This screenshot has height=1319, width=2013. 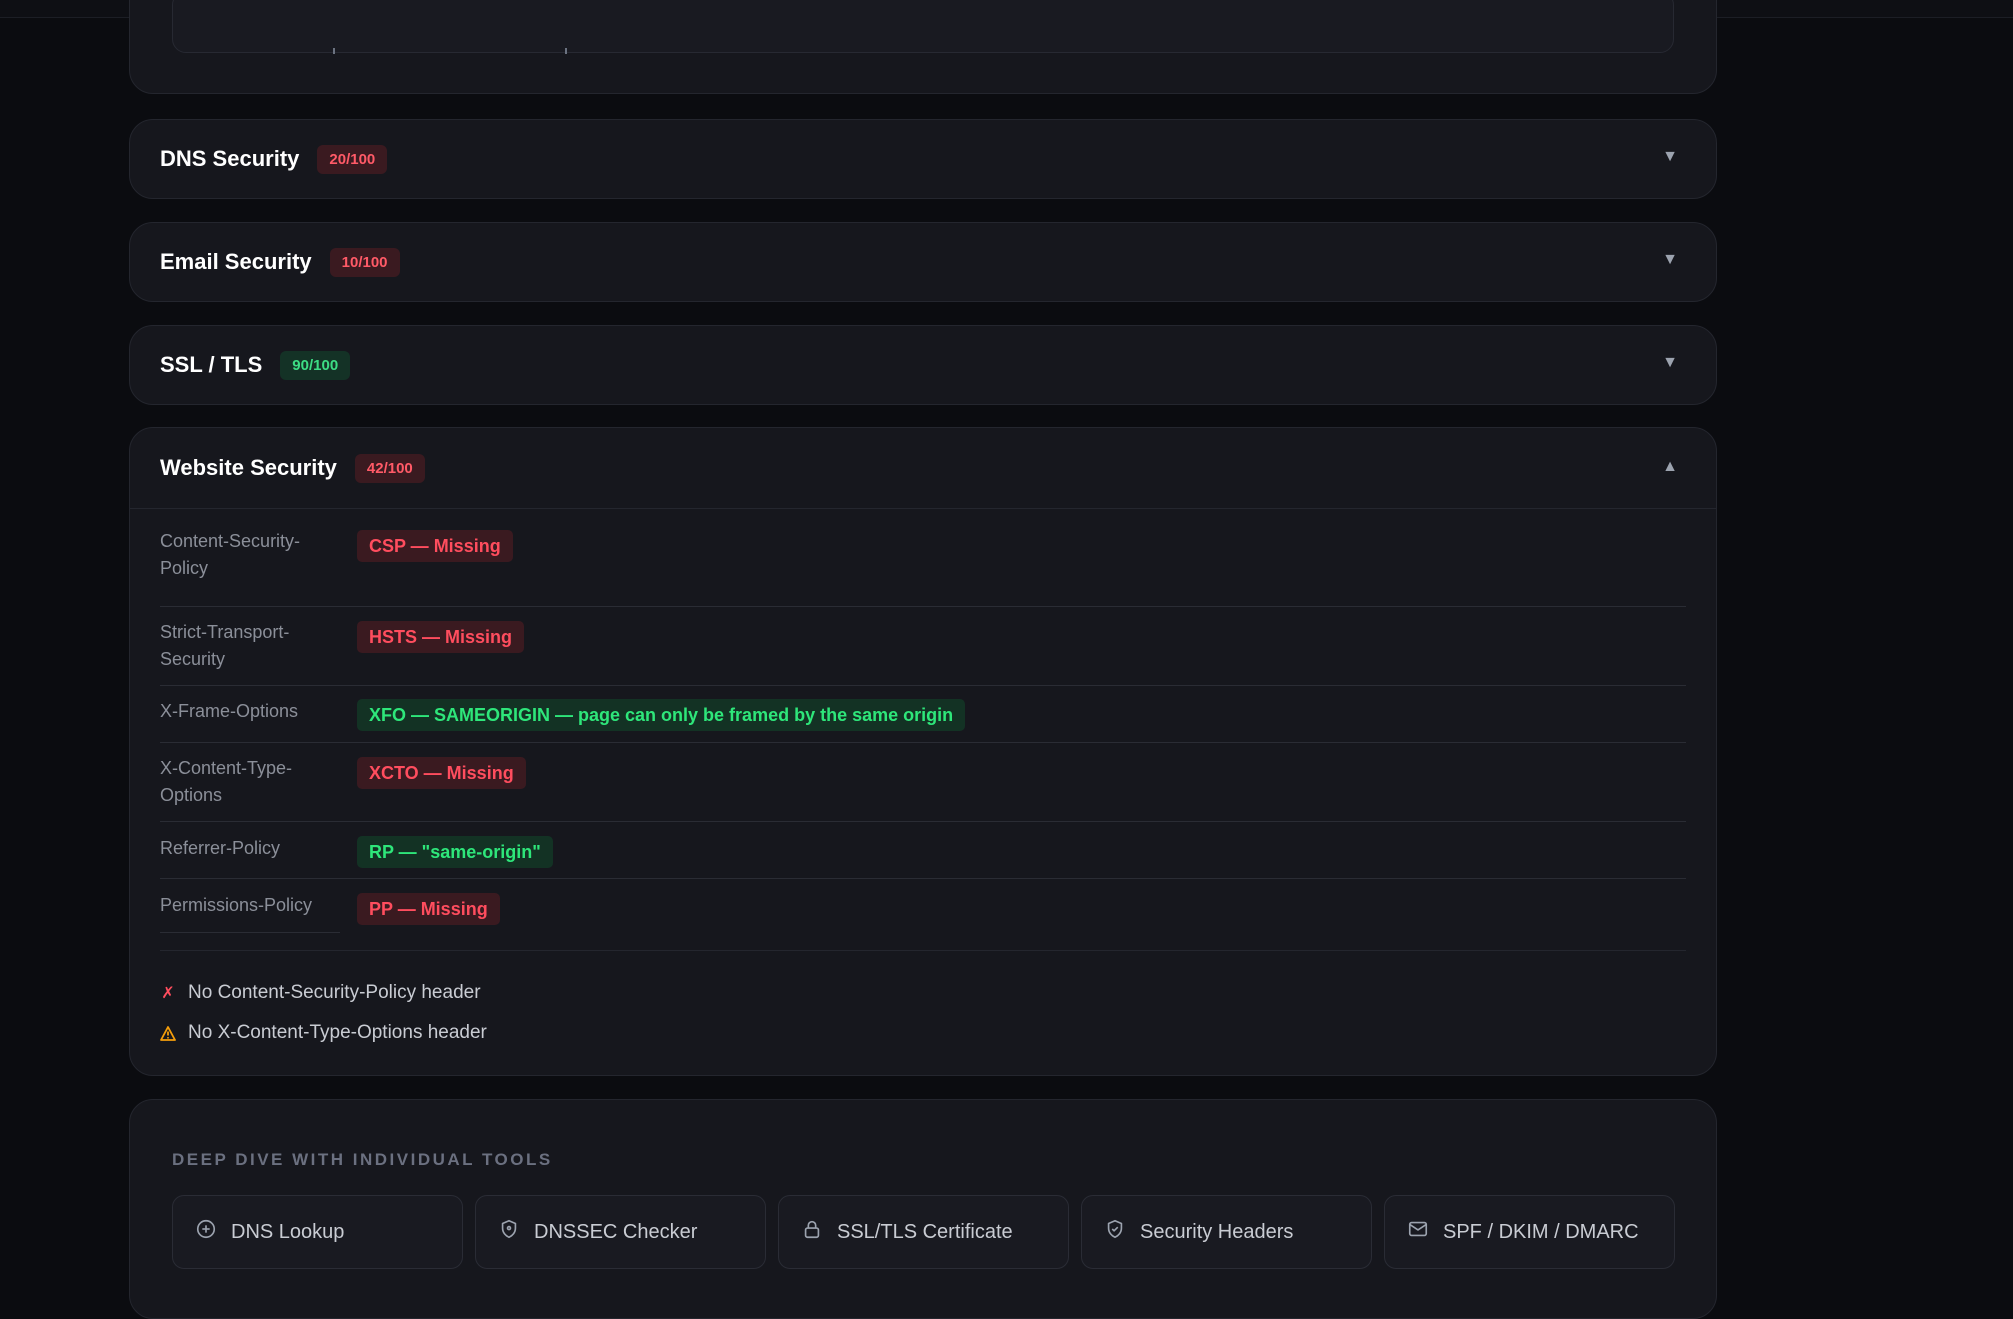 What do you see at coordinates (1217, 1231) in the screenshot?
I see `tool-label: Security Headers` at bounding box center [1217, 1231].